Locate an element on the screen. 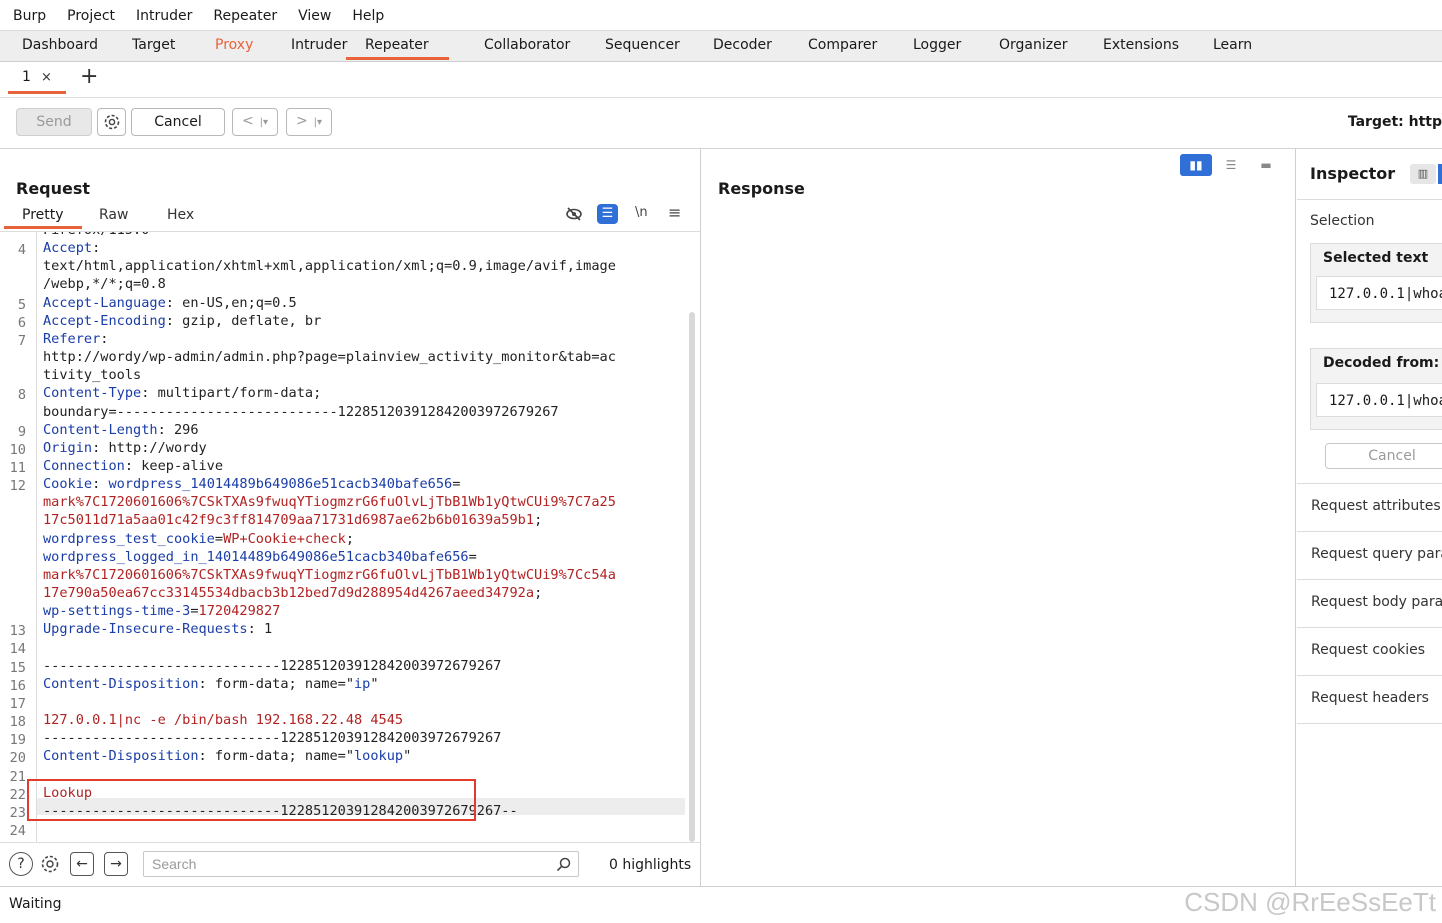  decoded-value: 127.0.0.1|whoami is located at coordinates (1379, 400).